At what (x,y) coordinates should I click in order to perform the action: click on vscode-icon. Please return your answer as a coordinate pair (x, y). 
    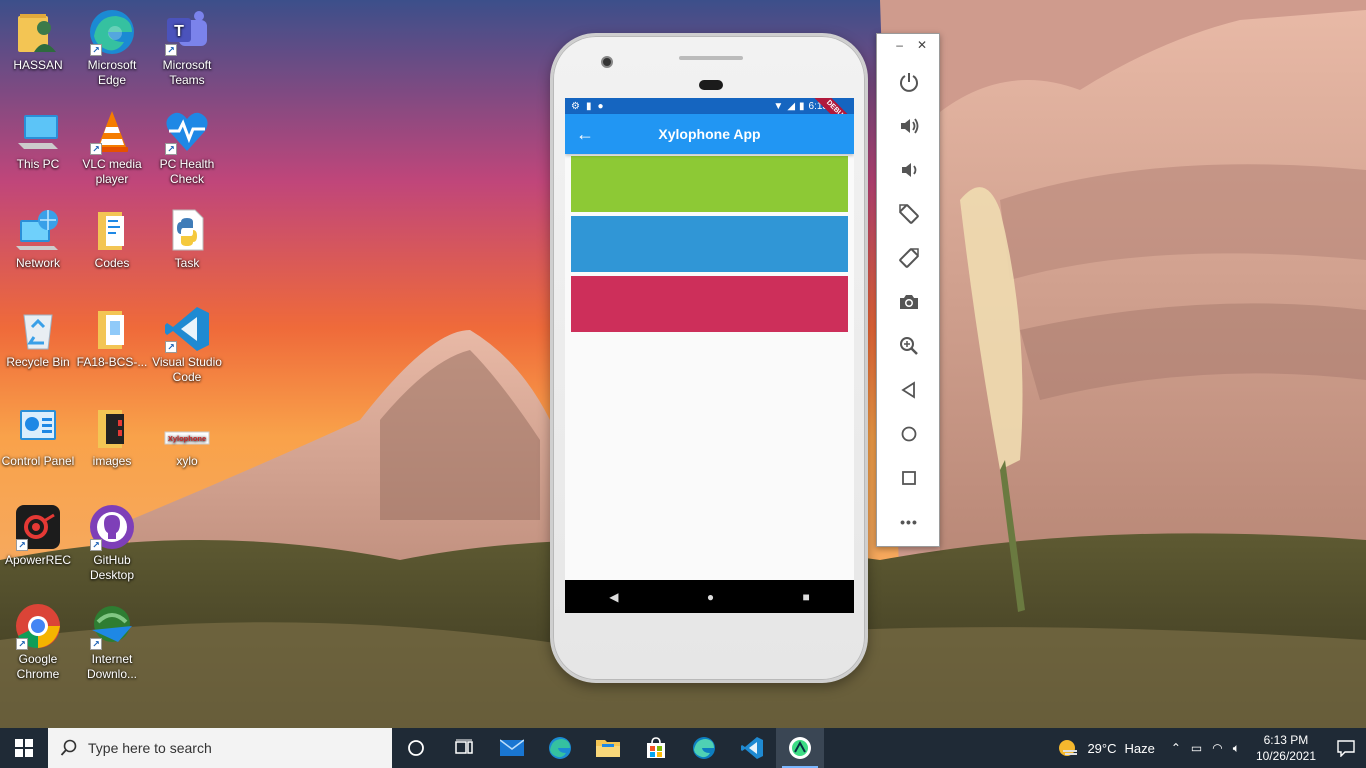
    Looking at the image, I should click on (752, 748).